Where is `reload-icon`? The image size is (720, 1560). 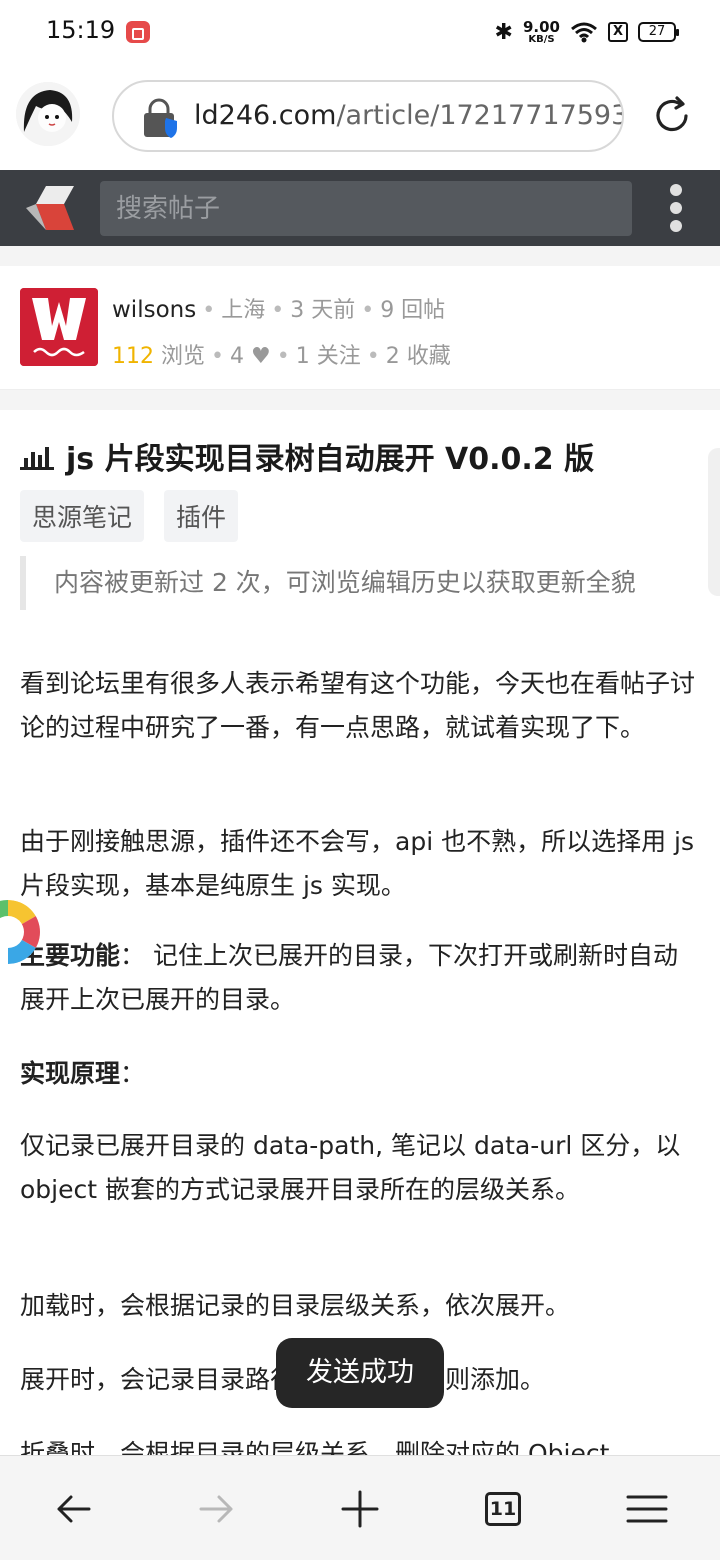 reload-icon is located at coordinates (672, 116).